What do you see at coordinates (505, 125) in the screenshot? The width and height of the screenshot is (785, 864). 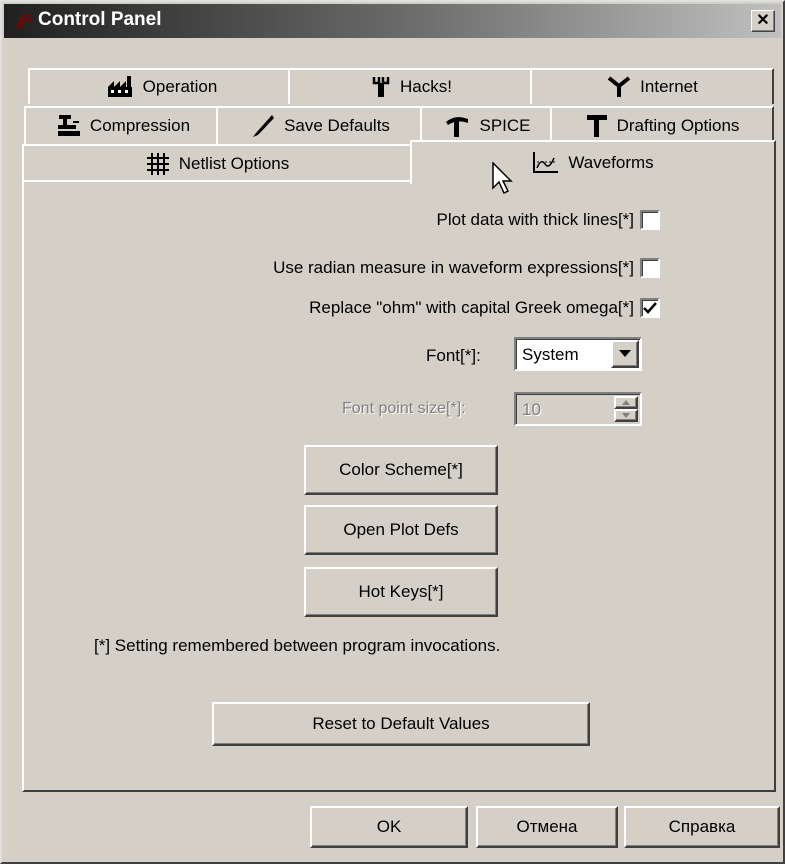 I see `tab-label: SPICE` at bounding box center [505, 125].